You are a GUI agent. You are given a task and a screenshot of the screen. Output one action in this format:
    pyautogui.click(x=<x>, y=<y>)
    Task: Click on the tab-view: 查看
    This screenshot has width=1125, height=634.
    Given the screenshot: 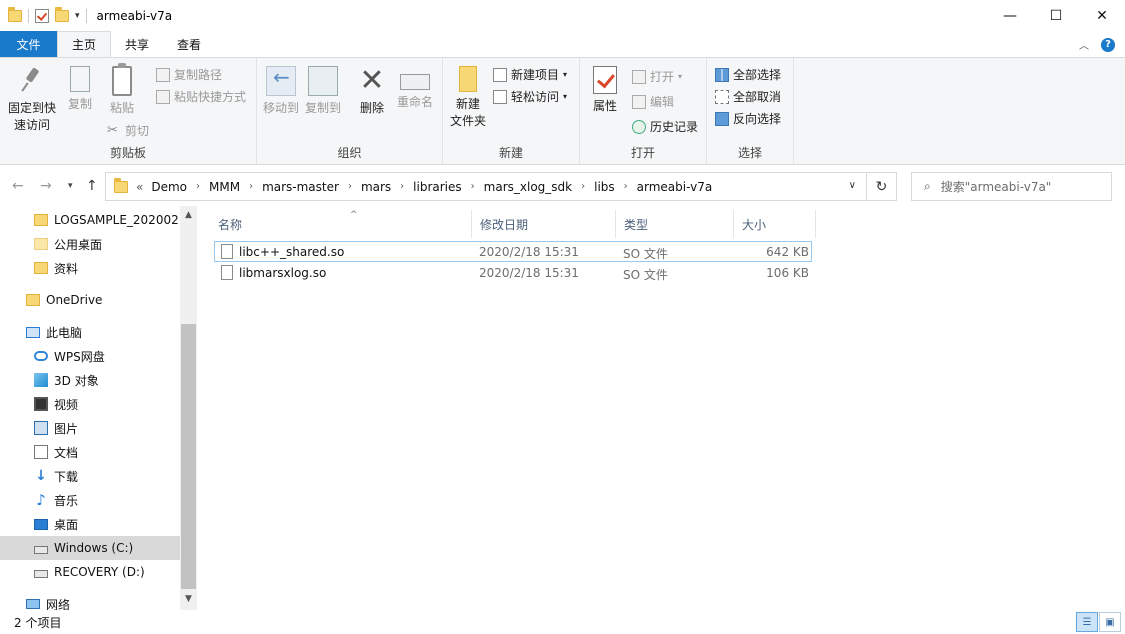 What is the action you would take?
    pyautogui.click(x=189, y=44)
    